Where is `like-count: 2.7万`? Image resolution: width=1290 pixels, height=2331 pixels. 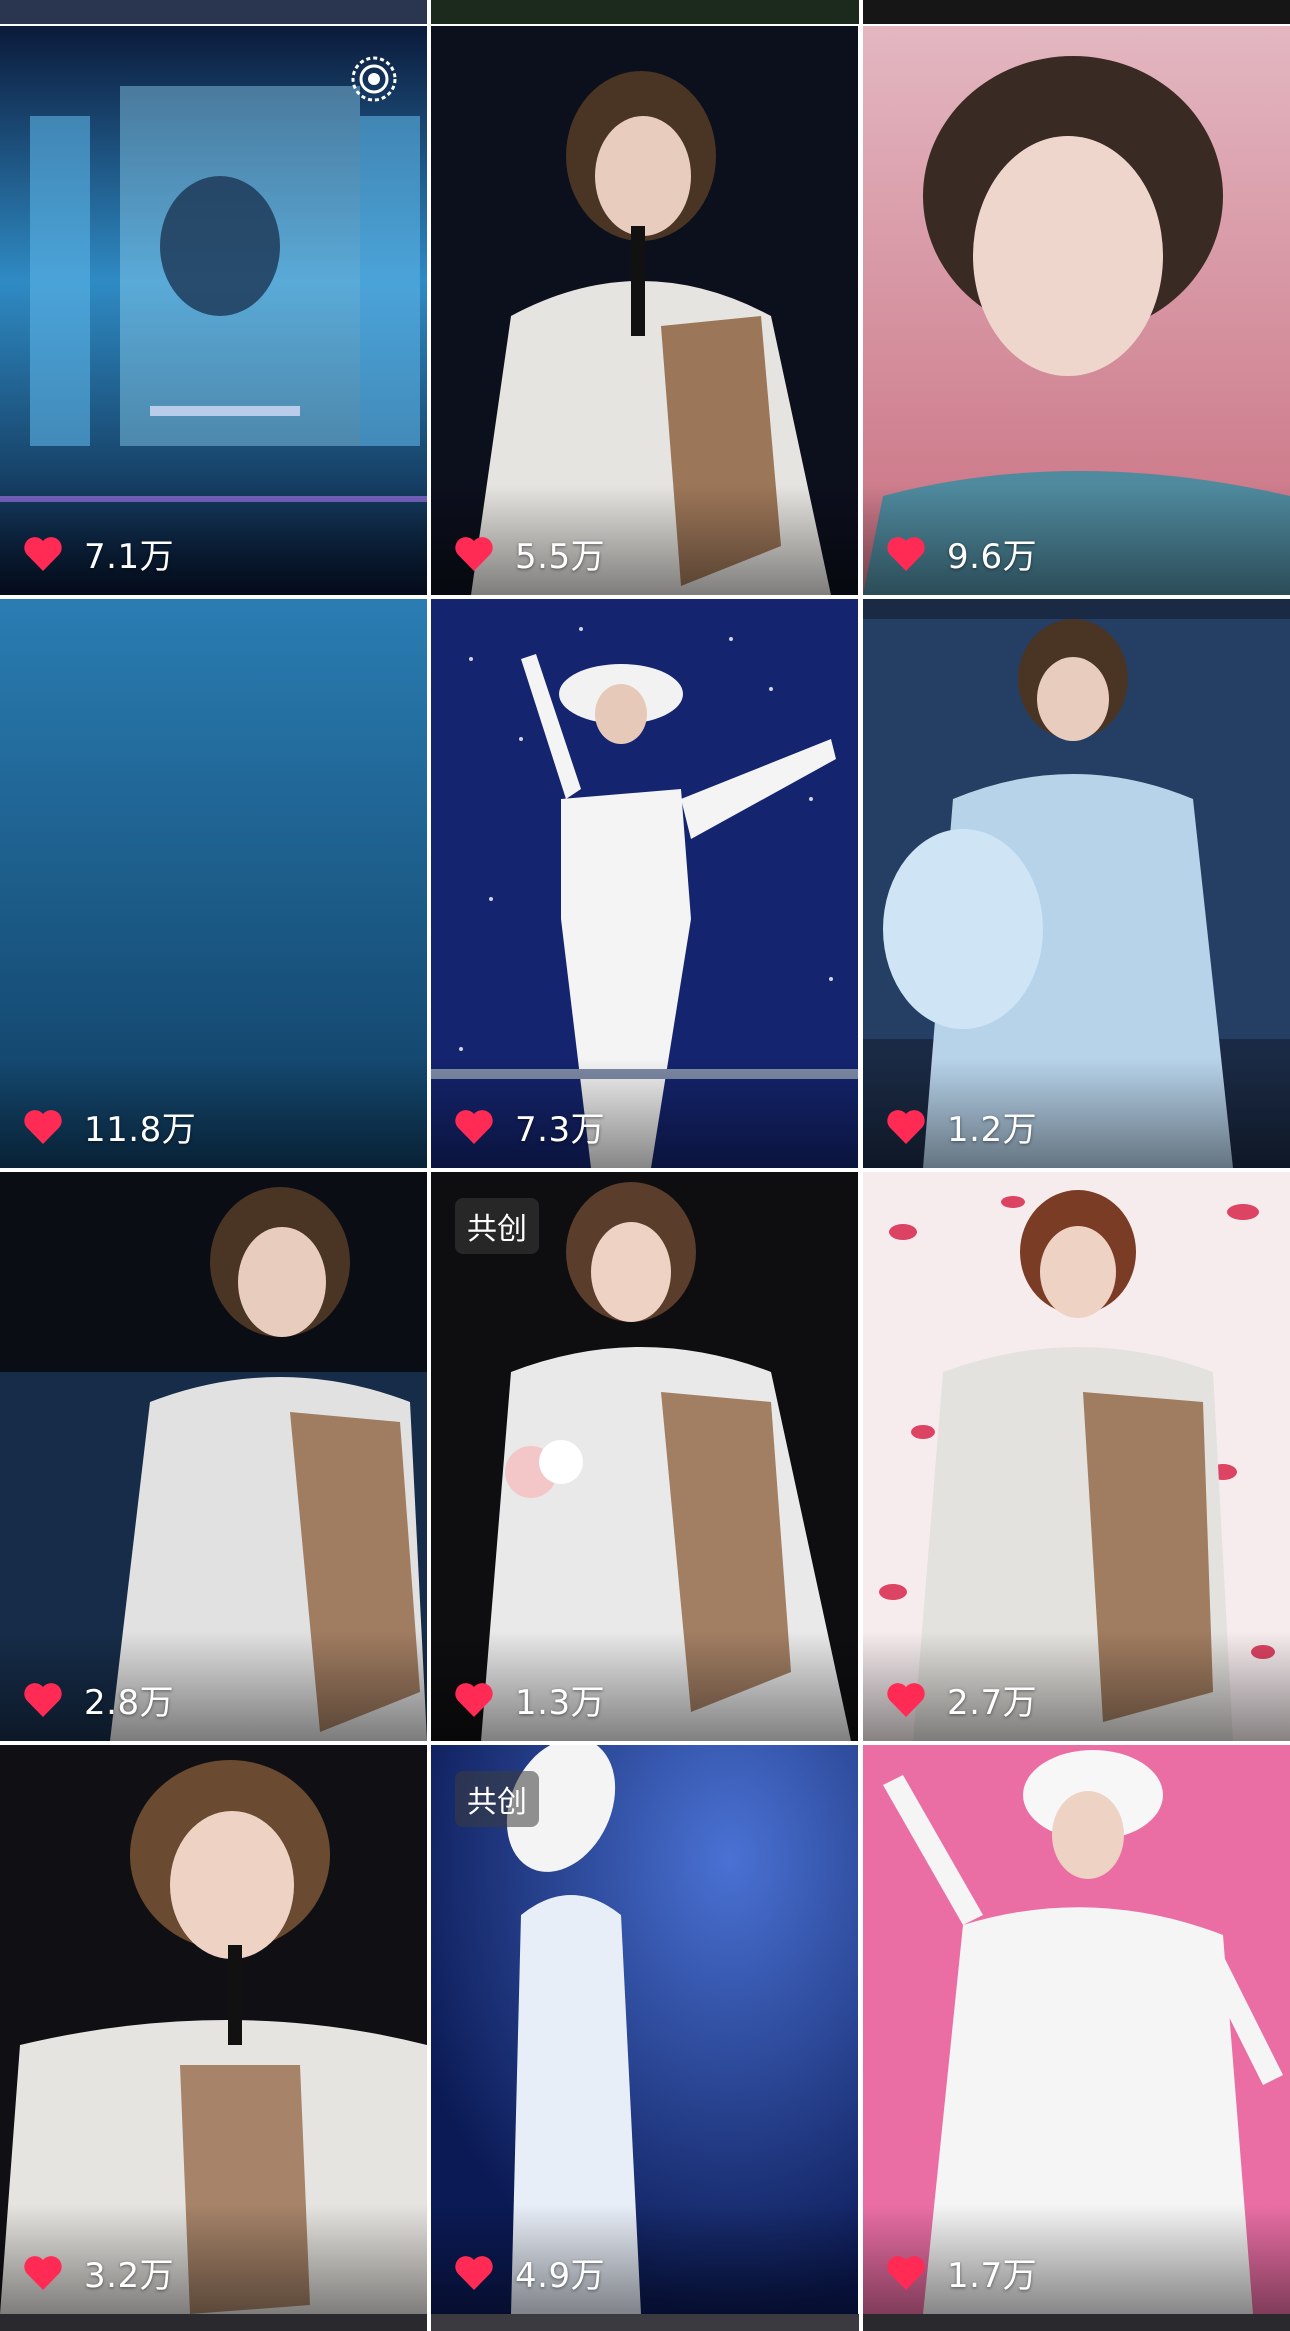 like-count: 2.7万 is located at coordinates (992, 1702).